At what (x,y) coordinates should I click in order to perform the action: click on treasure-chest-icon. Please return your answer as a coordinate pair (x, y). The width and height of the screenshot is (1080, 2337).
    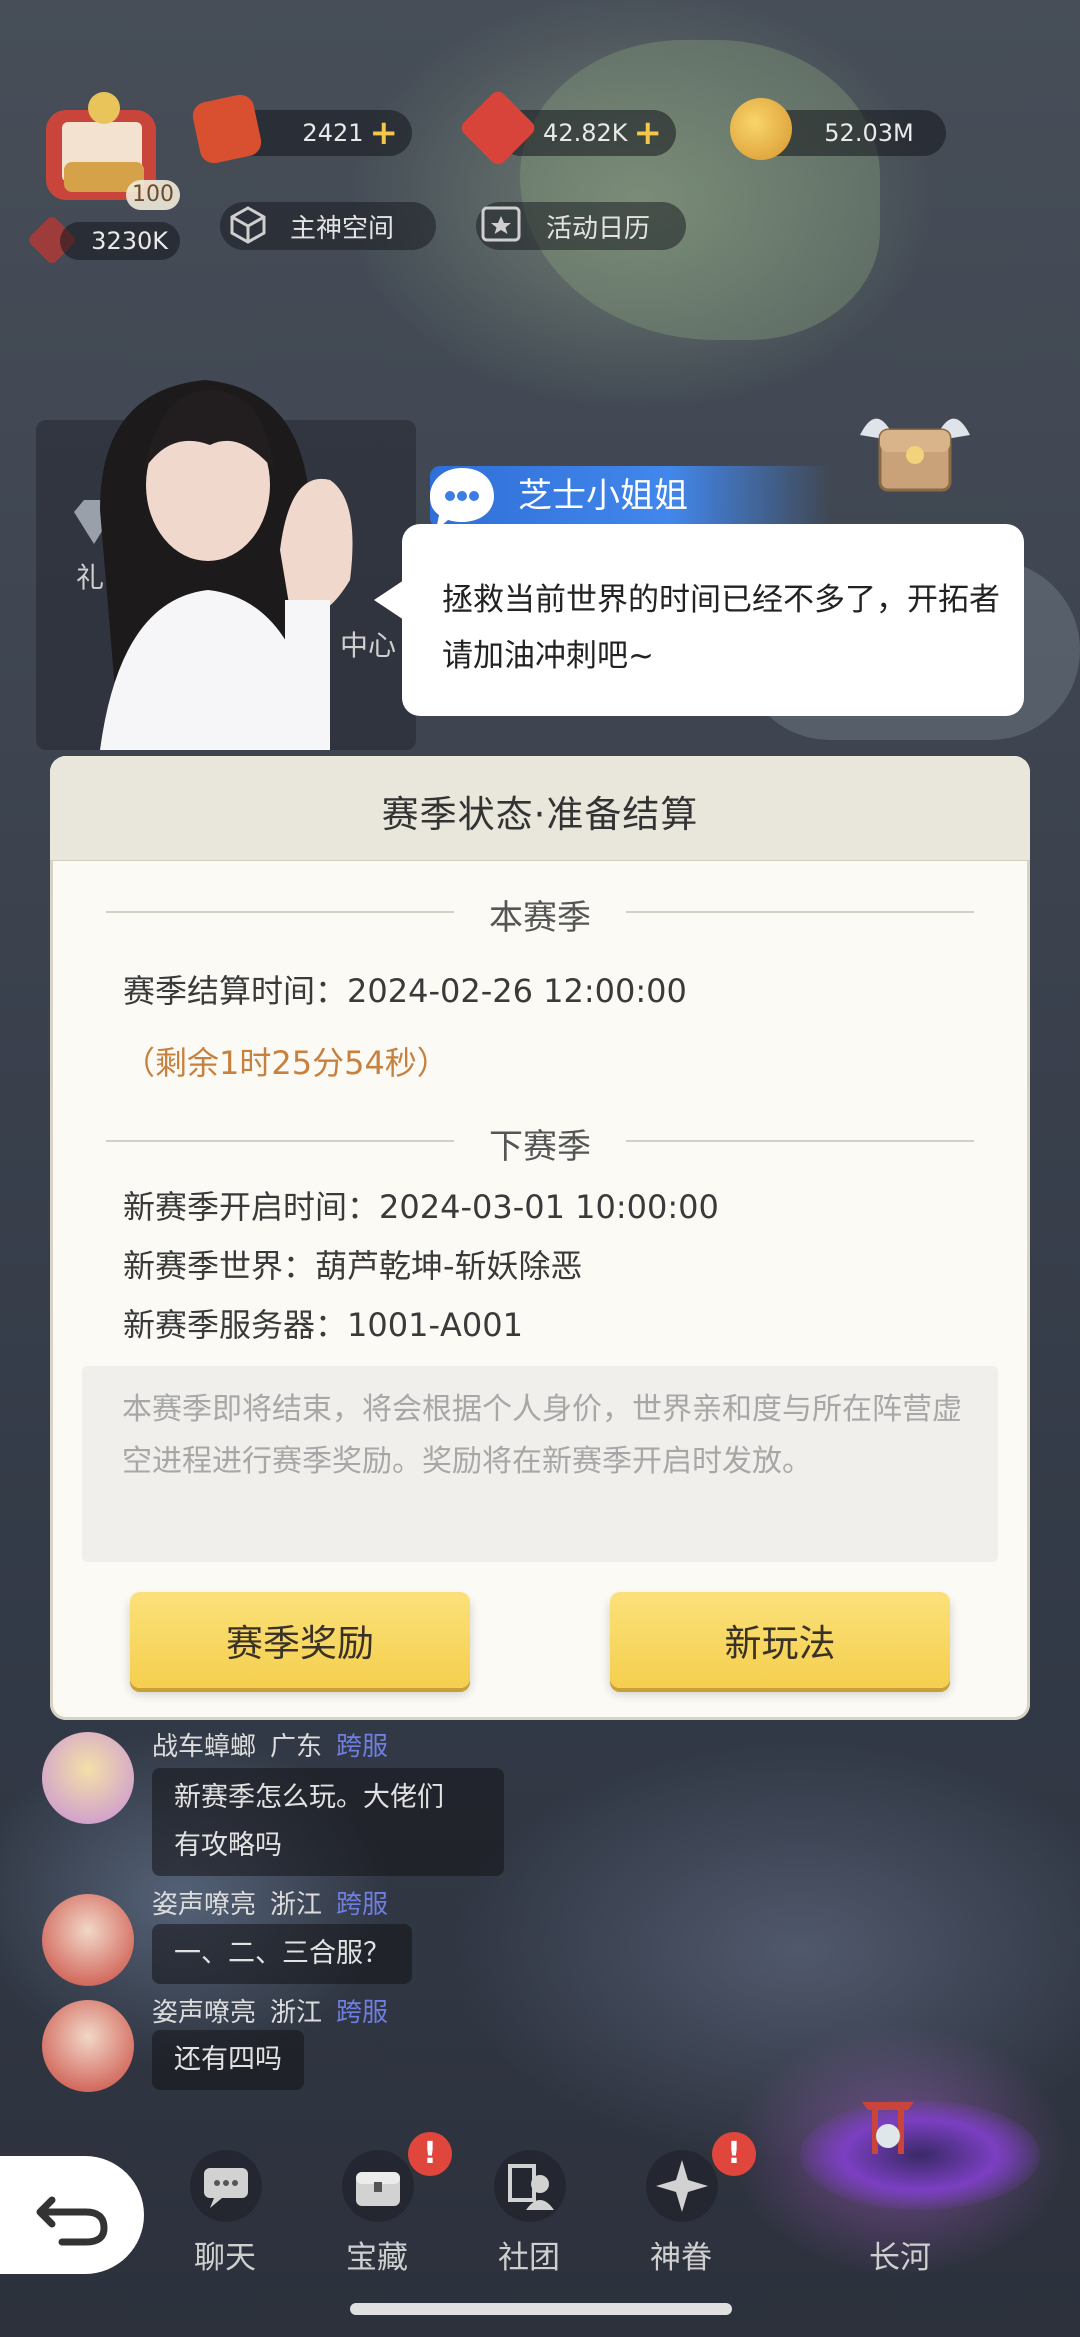
    Looking at the image, I should click on (378, 2186).